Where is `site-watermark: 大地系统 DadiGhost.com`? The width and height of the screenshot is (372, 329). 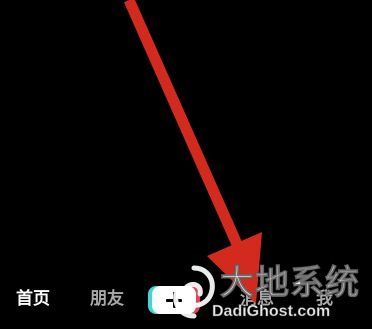 site-watermark: 大地系统 DadiGhost.com is located at coordinates (272, 295).